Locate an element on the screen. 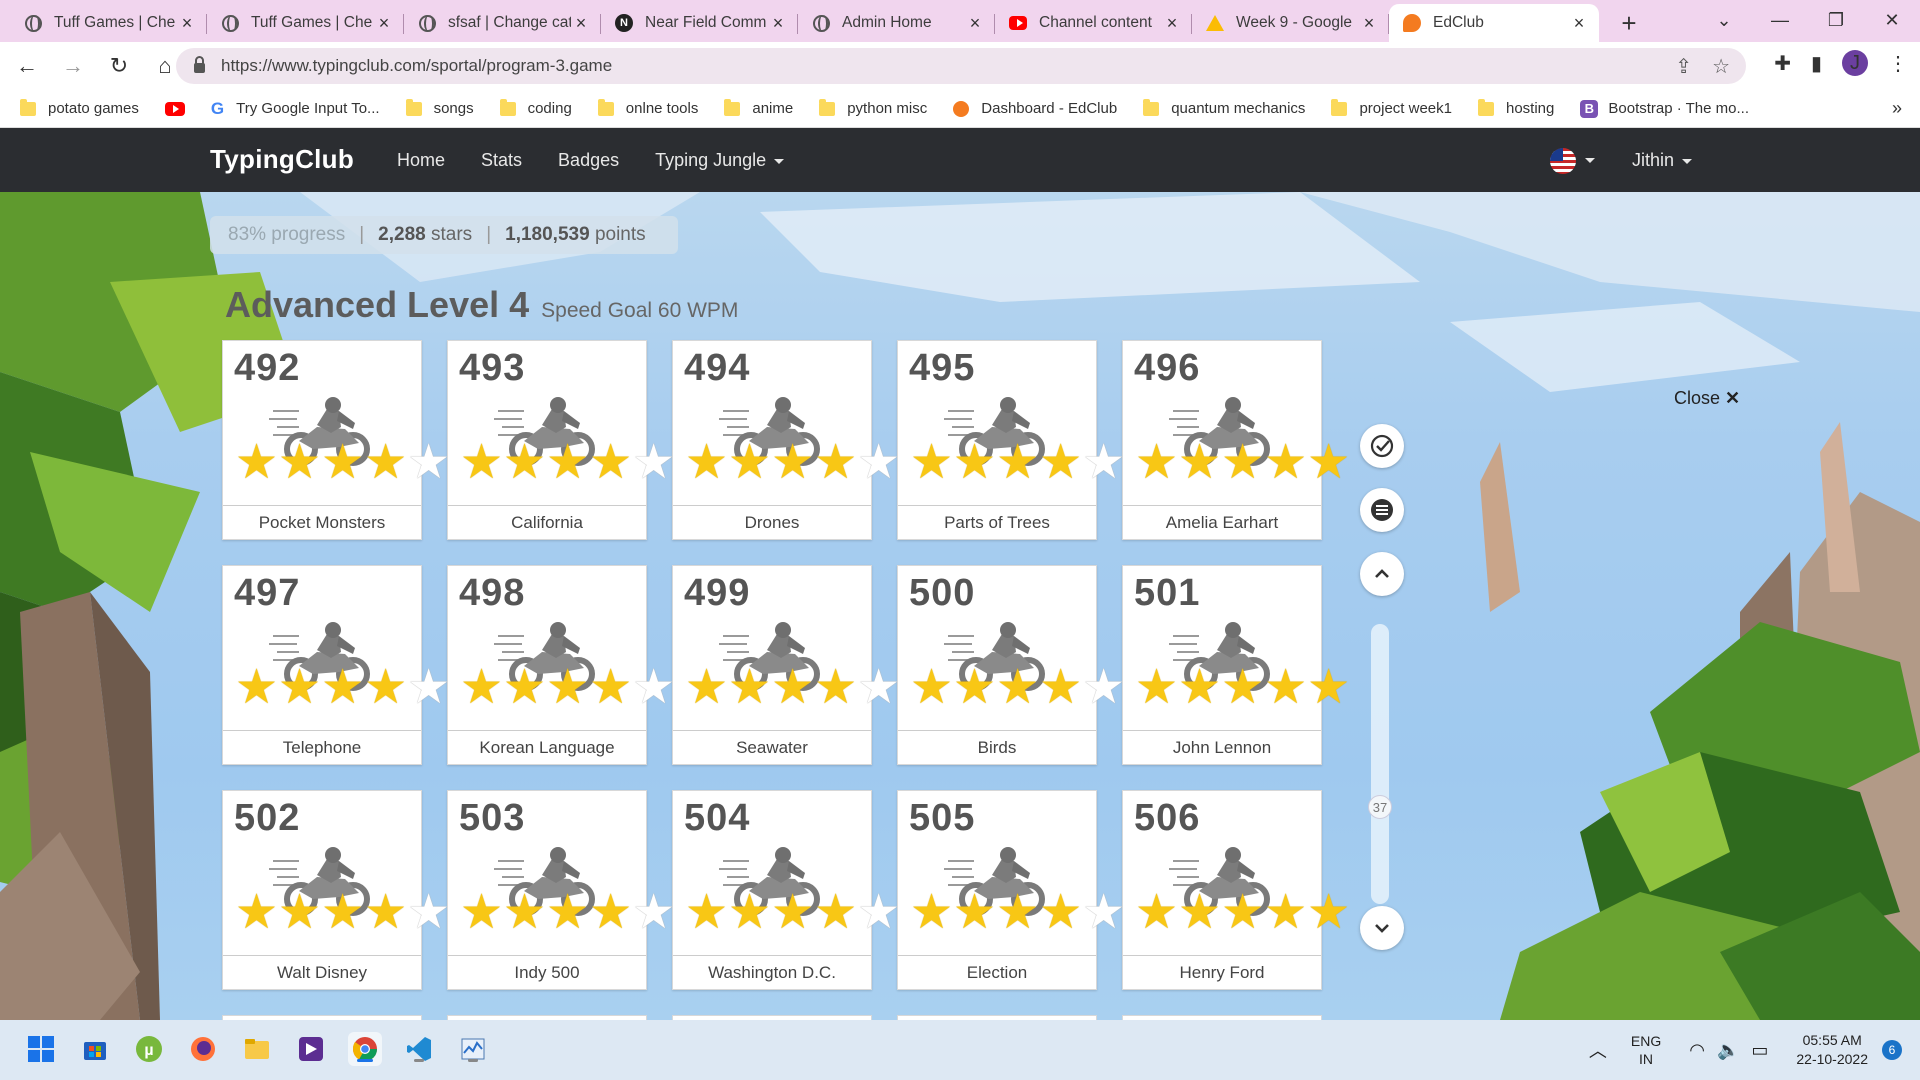 The image size is (1920, 1080). lesson-card: 494 ★ ★ ★ ★ ★ Drones is located at coordinates (786, 440).